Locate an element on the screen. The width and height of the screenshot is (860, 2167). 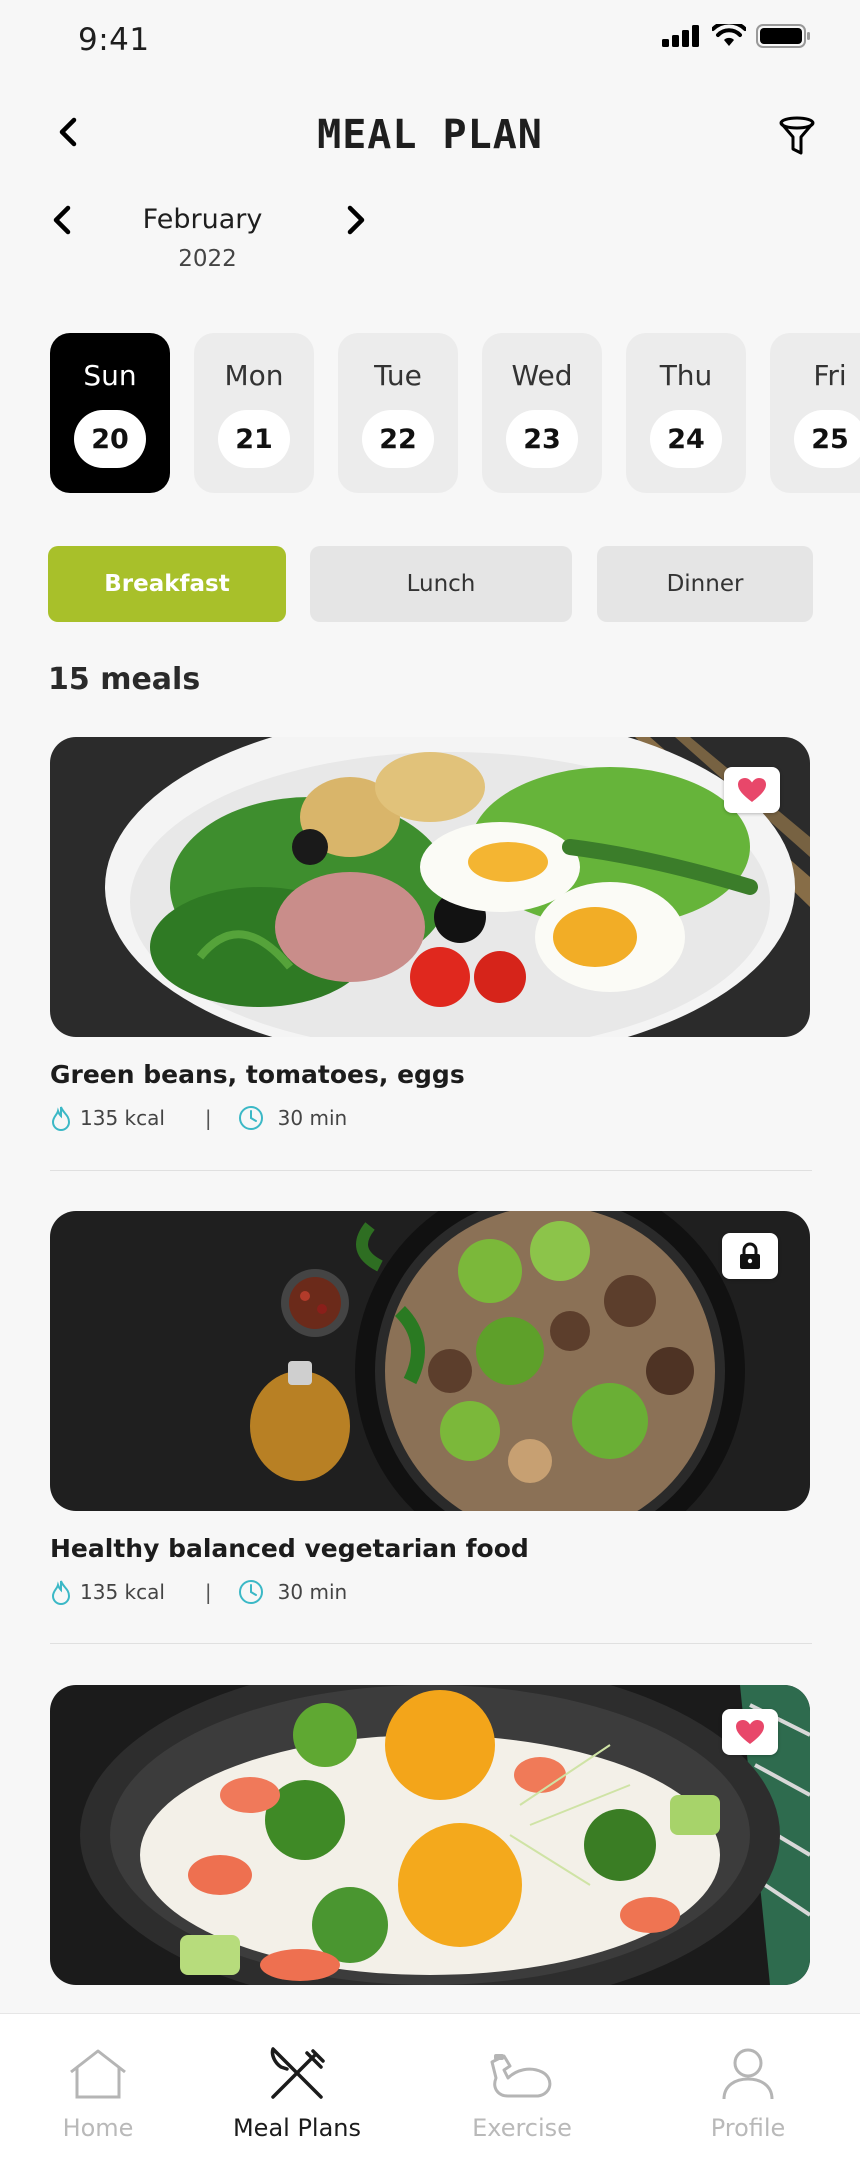
nav-profile: Profile is located at coordinates (748, 2090).